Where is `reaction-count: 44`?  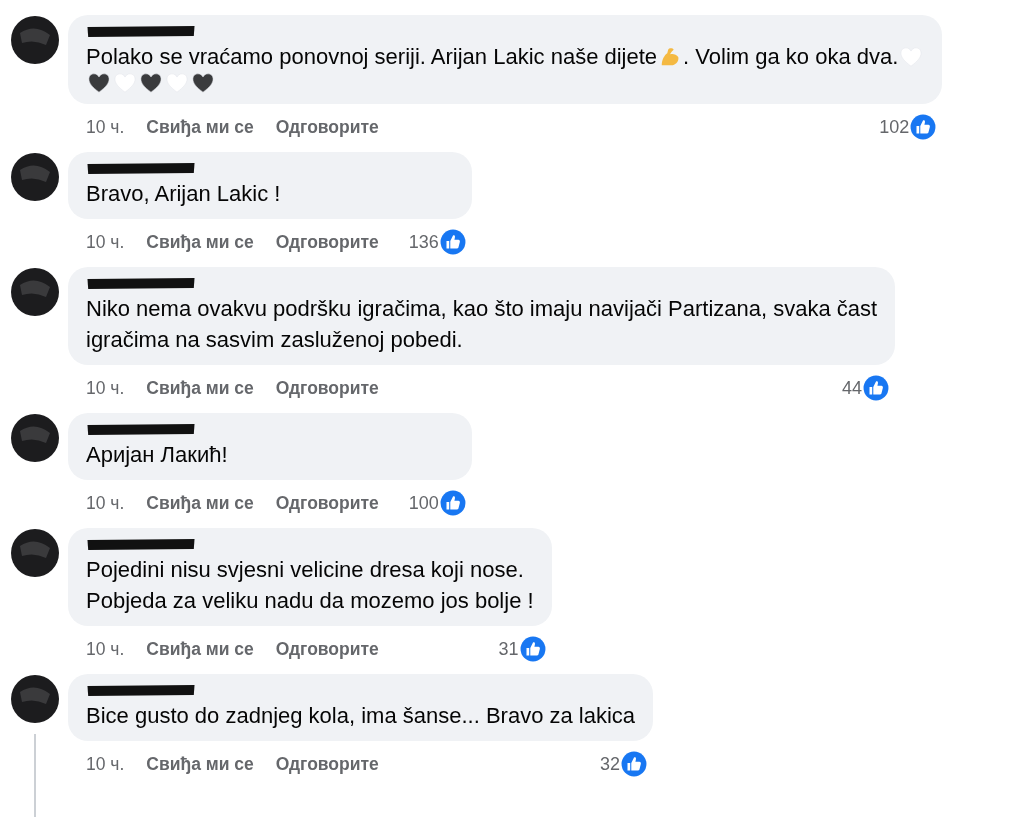 reaction-count: 44 is located at coordinates (852, 388).